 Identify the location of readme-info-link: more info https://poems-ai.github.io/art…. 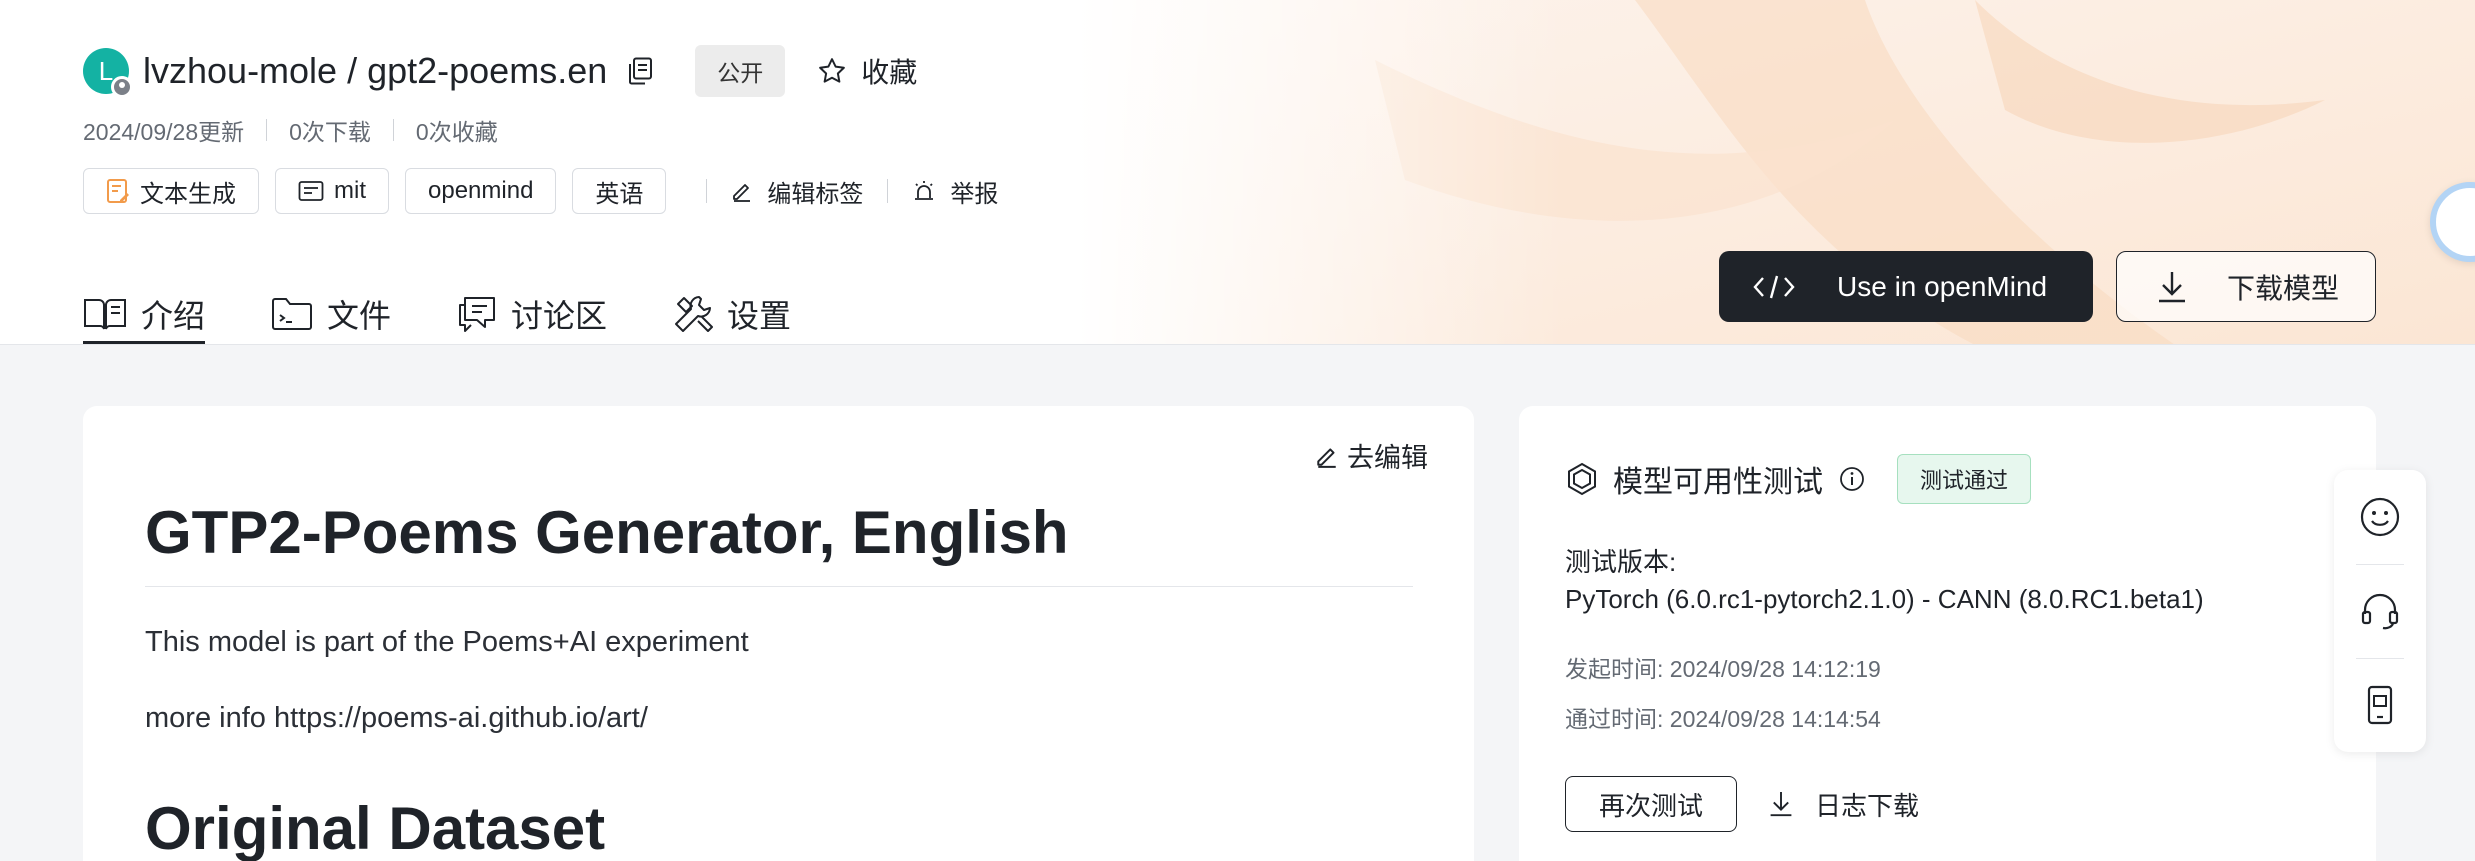
(396, 718).